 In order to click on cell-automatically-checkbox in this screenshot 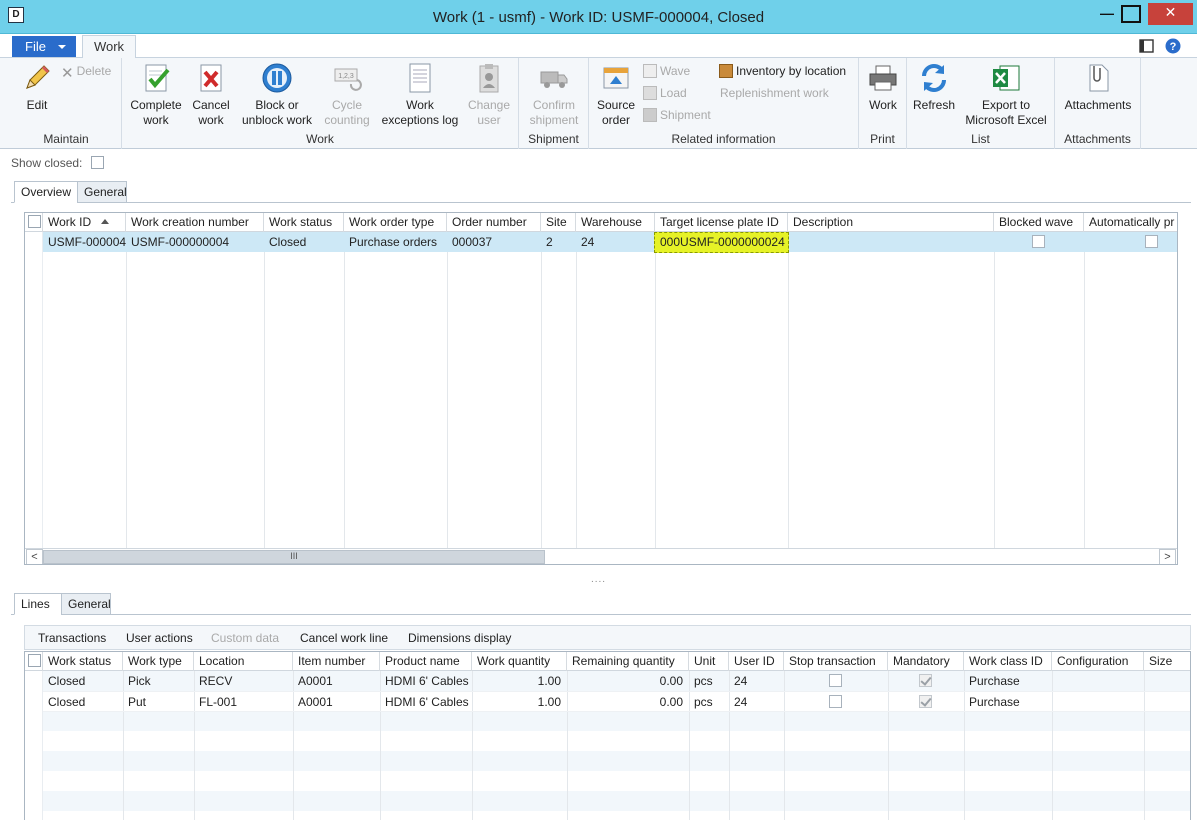, I will do `click(1151, 241)`.